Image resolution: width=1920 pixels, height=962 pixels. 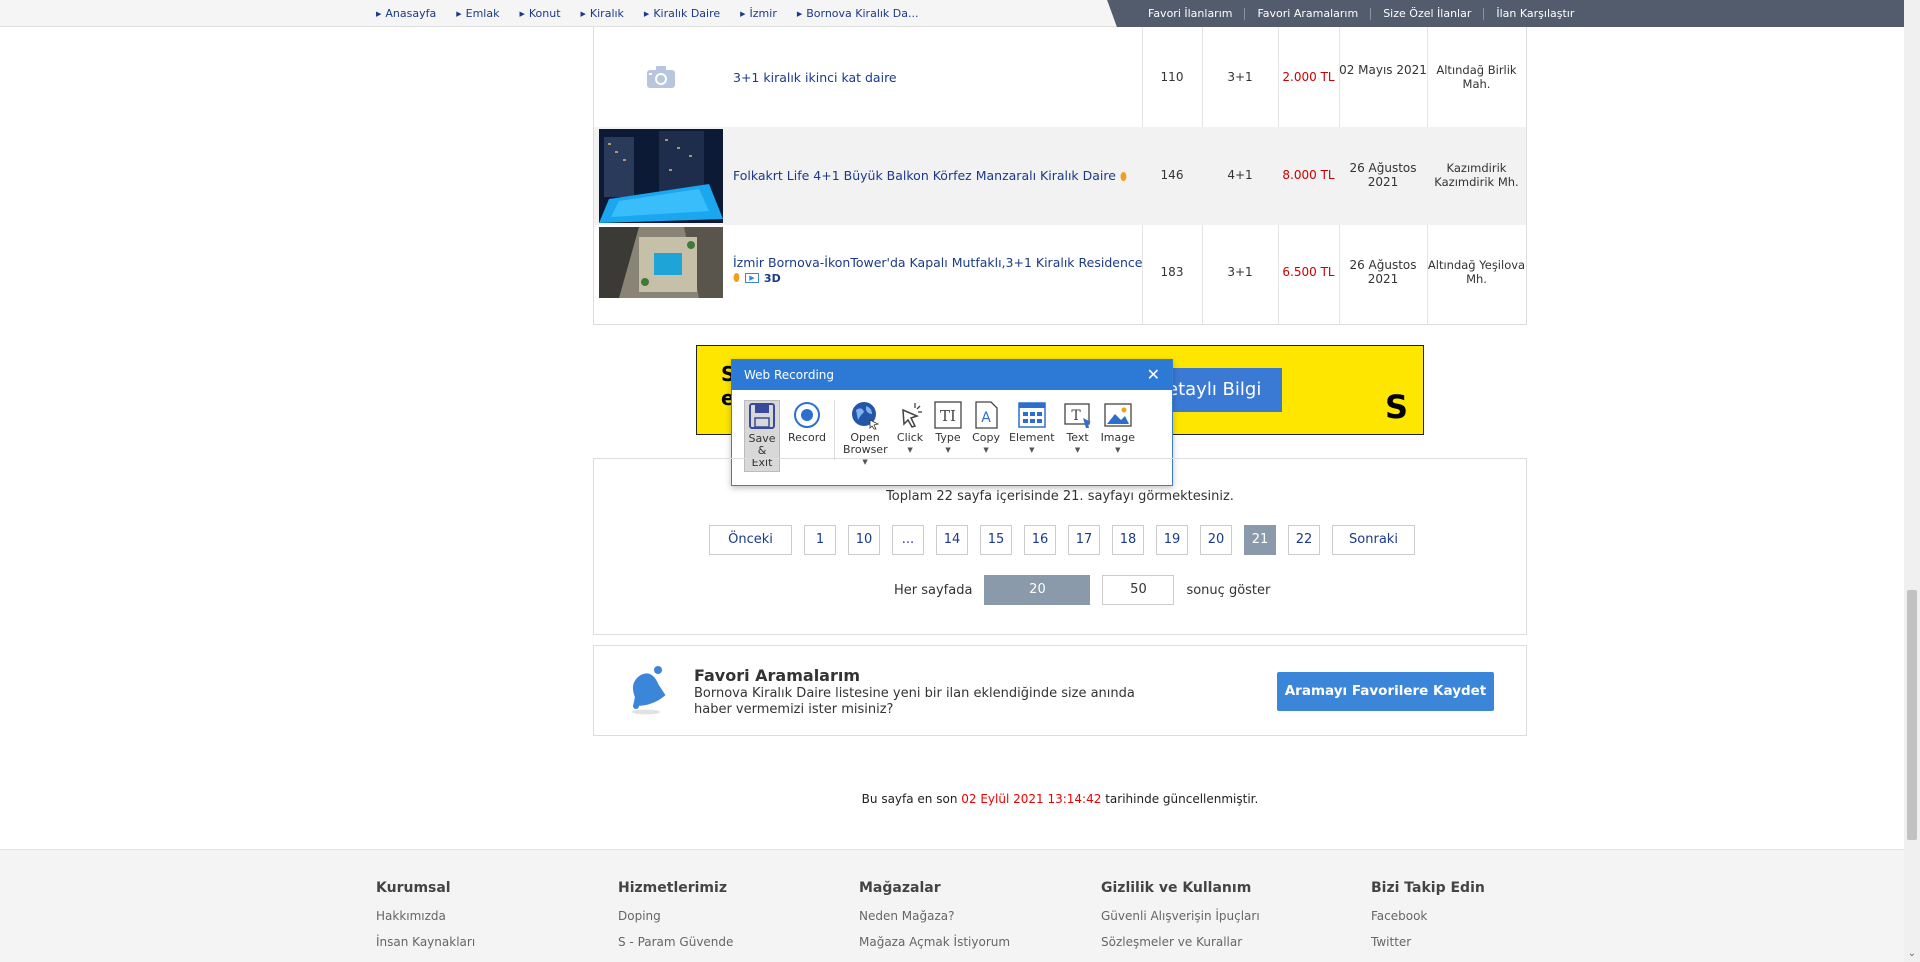 I want to click on page-button: 14, so click(x=952, y=540).